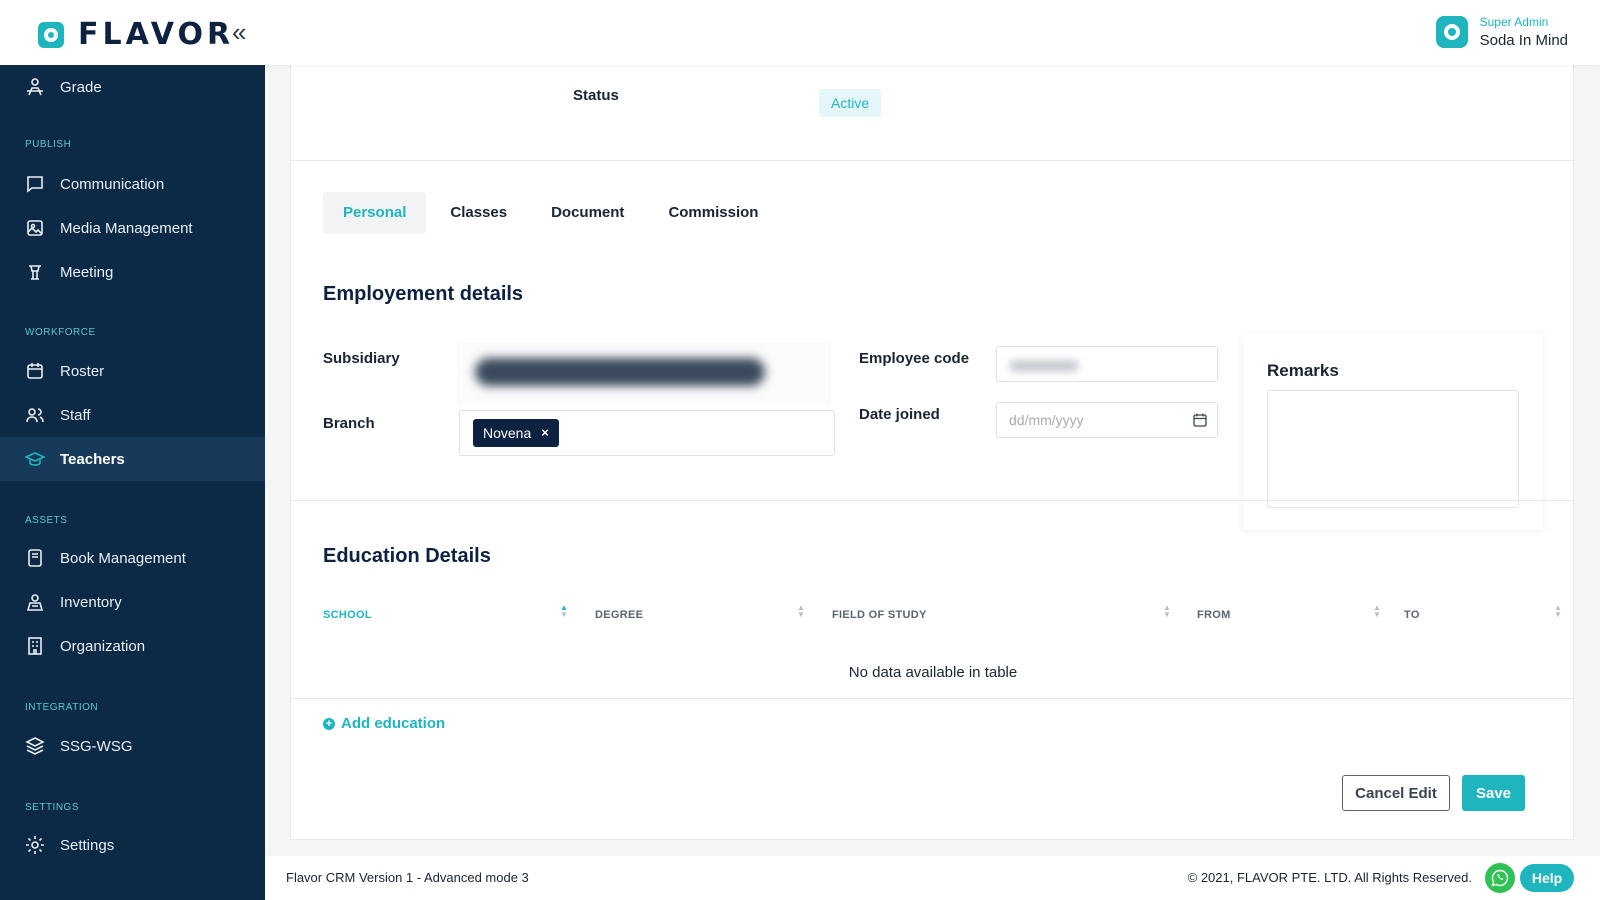 The width and height of the screenshot is (1600, 900). I want to click on inventory-icon, so click(35, 602).